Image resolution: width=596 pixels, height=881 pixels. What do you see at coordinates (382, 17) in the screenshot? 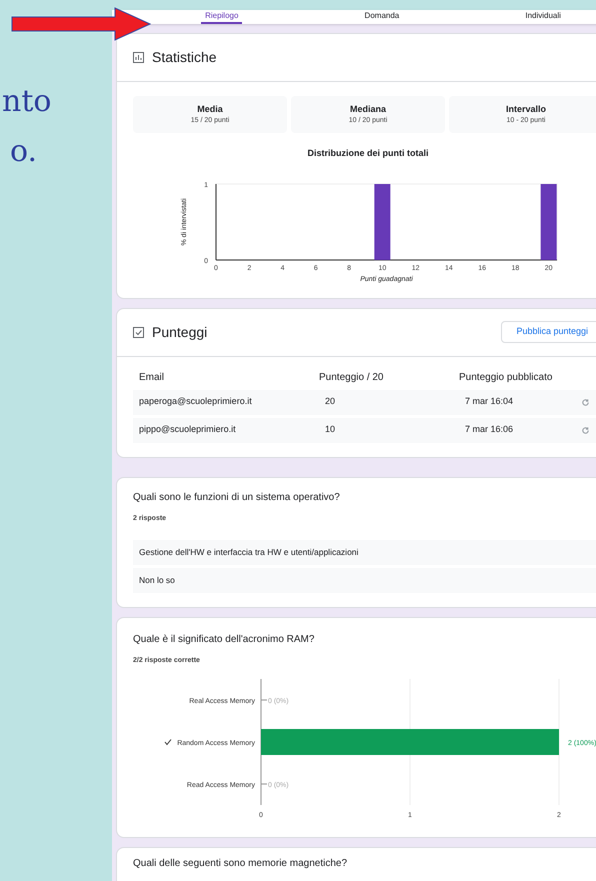
I see `tab: Domanda` at bounding box center [382, 17].